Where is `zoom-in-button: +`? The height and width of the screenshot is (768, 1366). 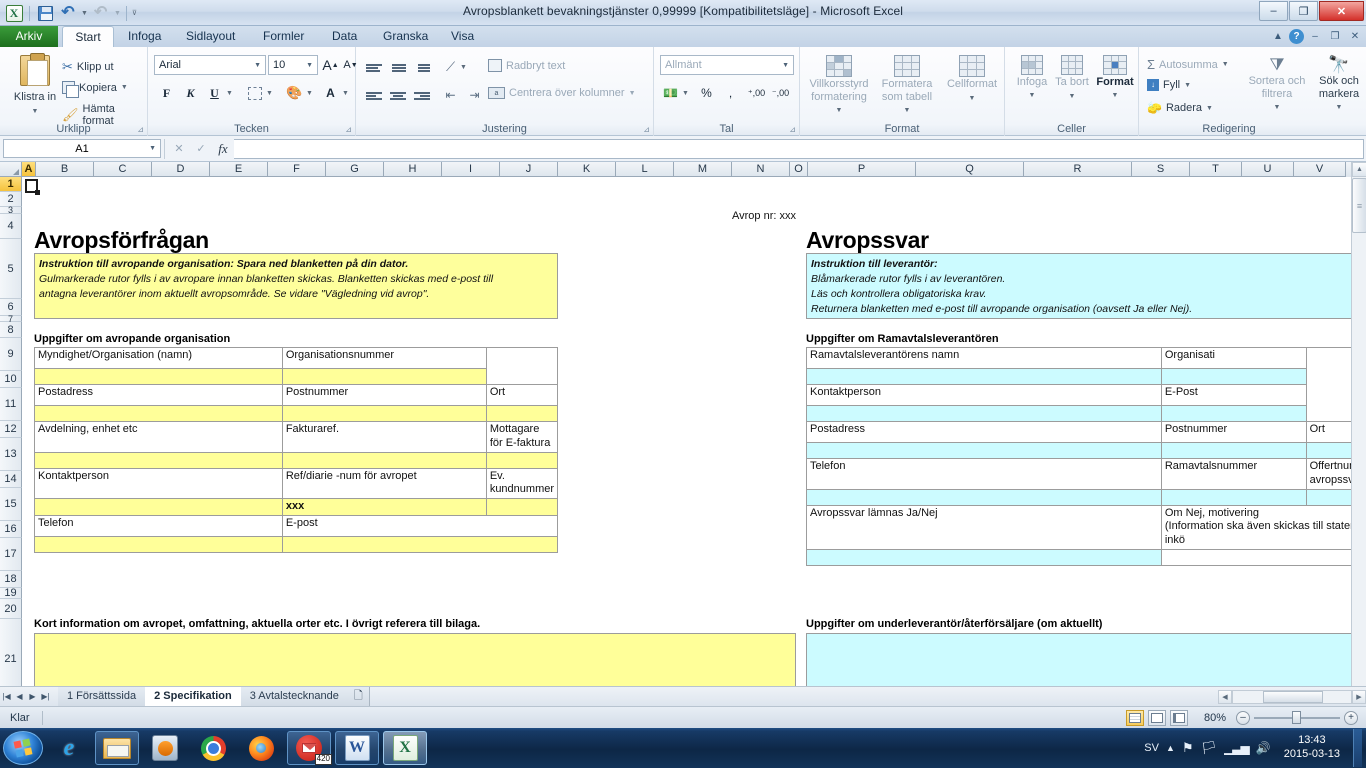 zoom-in-button: + is located at coordinates (1351, 717).